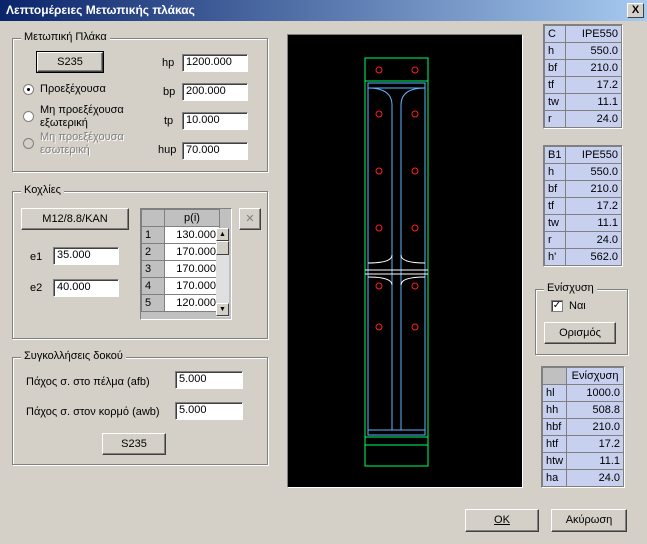  Describe the element at coordinates (36, 257) in the screenshot. I see `e1-label: e1` at that location.